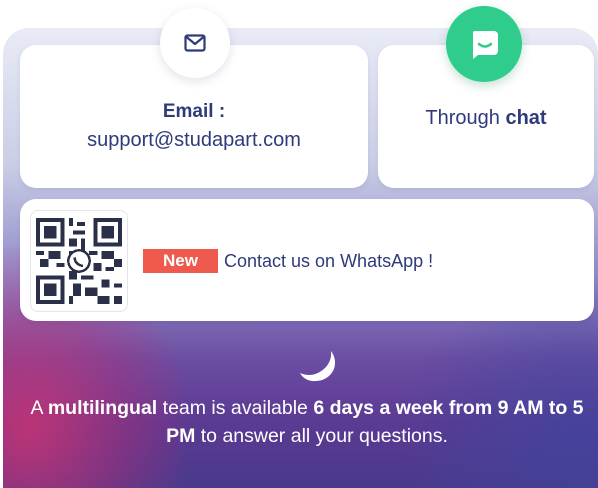 This screenshot has height=488, width=598. What do you see at coordinates (484, 44) in the screenshot?
I see `chat-bubble-icon` at bounding box center [484, 44].